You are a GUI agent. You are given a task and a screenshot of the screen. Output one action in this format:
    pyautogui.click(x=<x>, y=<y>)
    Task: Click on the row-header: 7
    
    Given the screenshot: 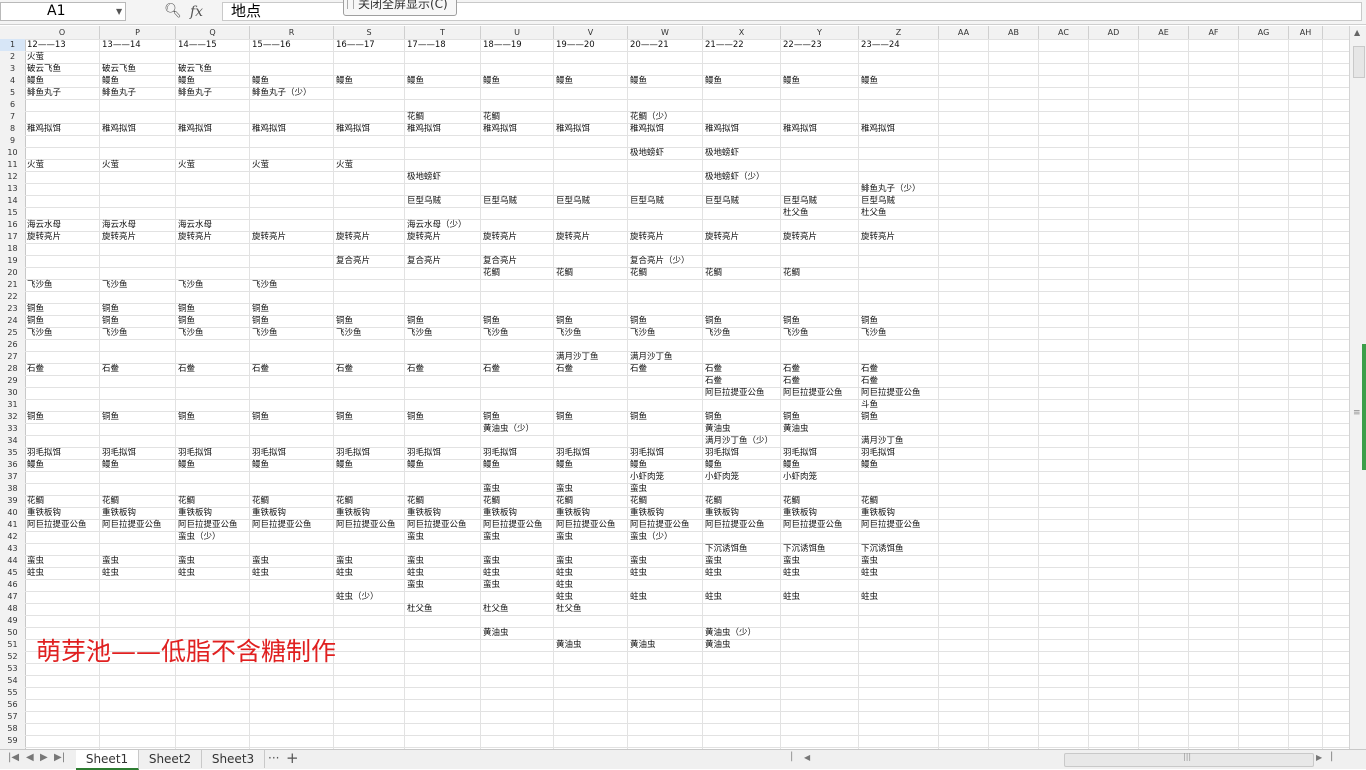 What is the action you would take?
    pyautogui.click(x=12, y=117)
    